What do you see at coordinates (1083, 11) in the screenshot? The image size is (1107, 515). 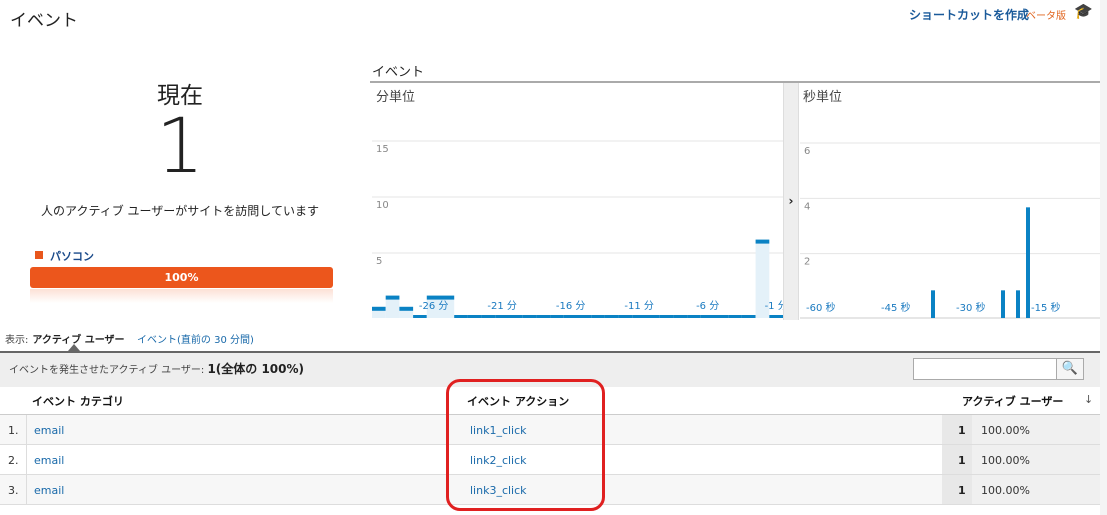 I see `graduation-cap-icon: 🎓` at bounding box center [1083, 11].